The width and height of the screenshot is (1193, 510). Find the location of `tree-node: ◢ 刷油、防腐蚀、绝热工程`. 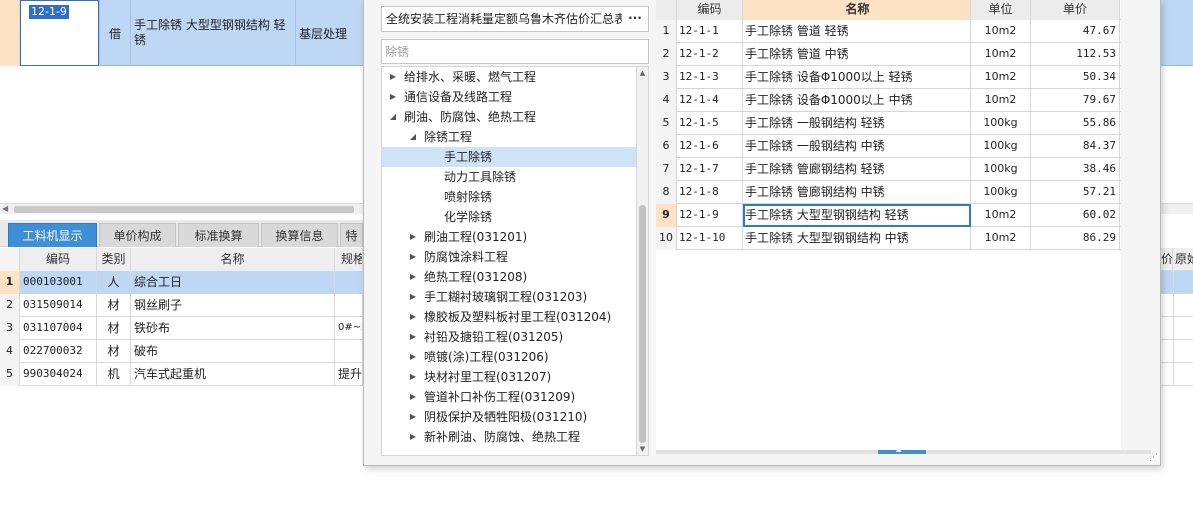

tree-node: ◢ 刷油、防腐蚀、绝热工程 is located at coordinates (509, 117).